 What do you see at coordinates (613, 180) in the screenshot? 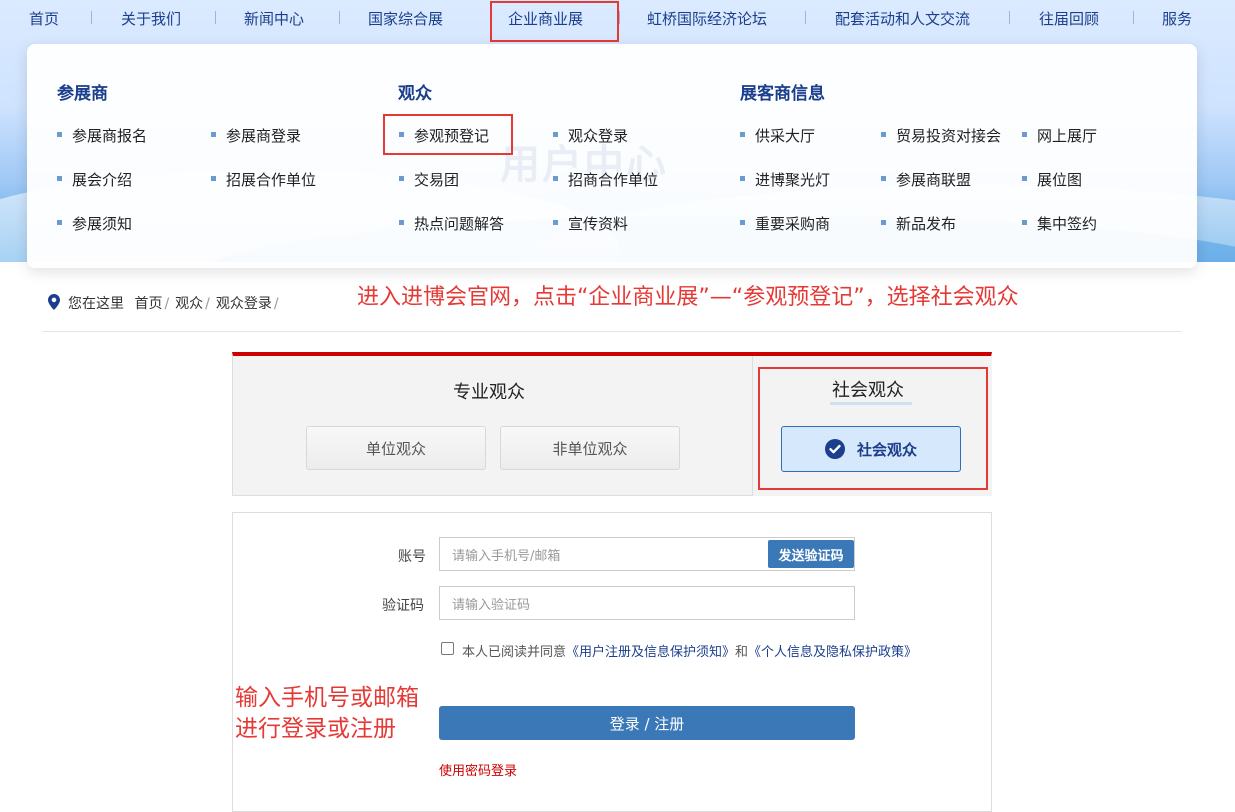
I see `menu-item-label: 招商合作单位` at bounding box center [613, 180].